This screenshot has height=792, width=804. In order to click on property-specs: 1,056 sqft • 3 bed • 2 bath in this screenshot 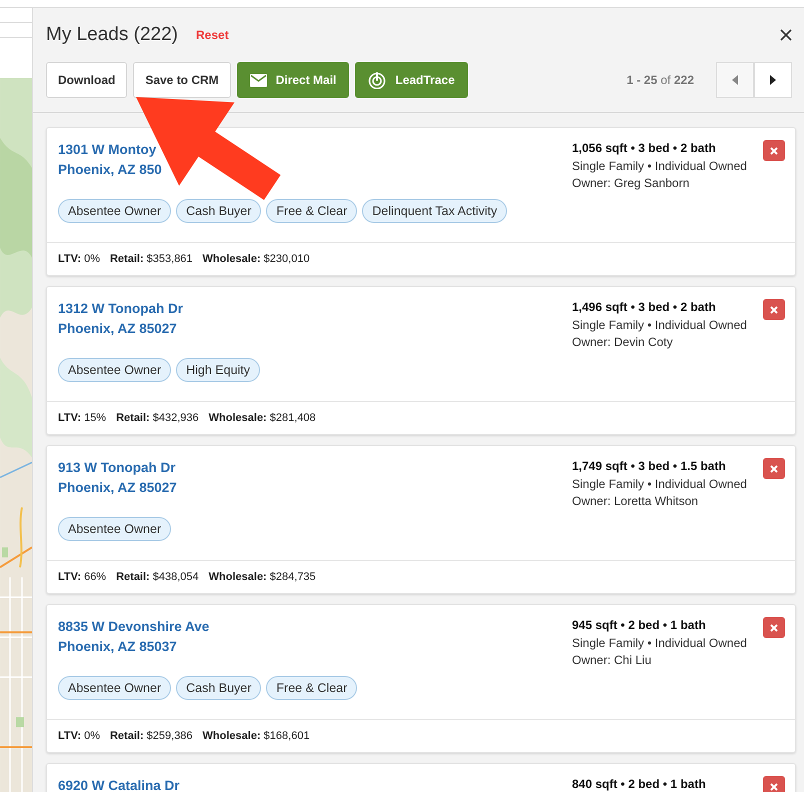, I will do `click(644, 148)`.